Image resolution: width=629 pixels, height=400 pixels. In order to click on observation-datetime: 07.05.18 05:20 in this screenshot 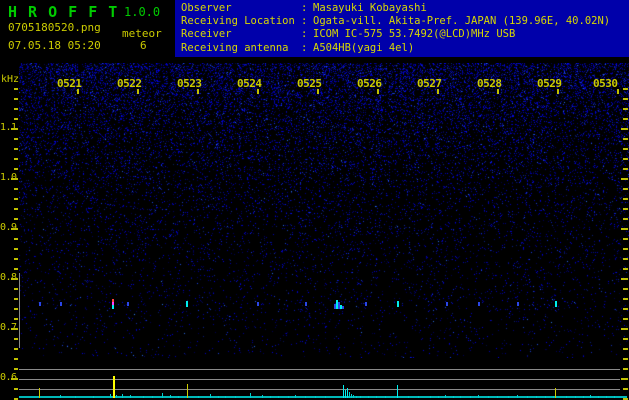, I will do `click(54, 45)`.